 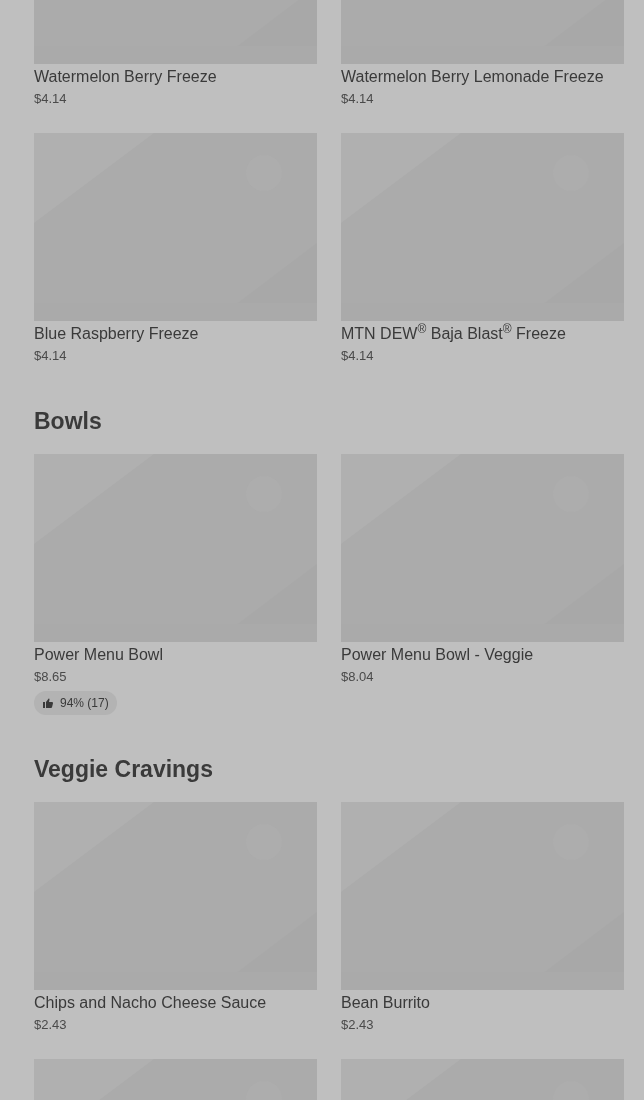 What do you see at coordinates (175, 334) in the screenshot?
I see `item-name: Blue Raspberry Freeze` at bounding box center [175, 334].